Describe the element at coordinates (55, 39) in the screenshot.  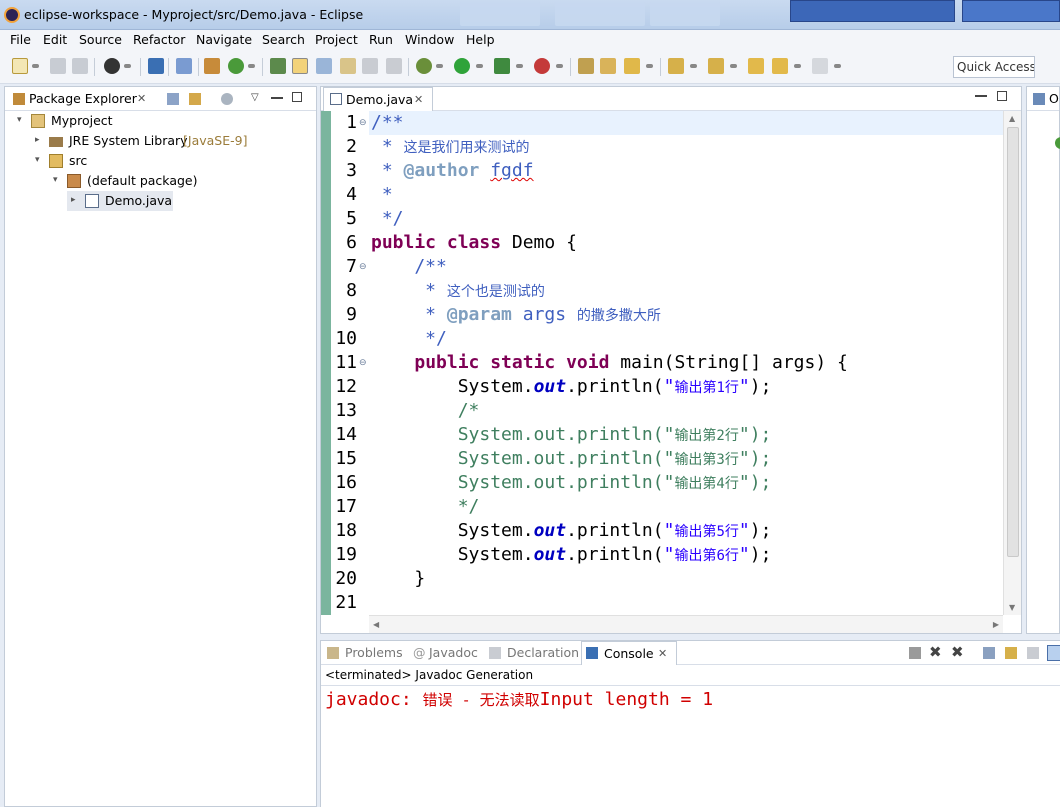
I see `menu-edit: Edit` at that location.